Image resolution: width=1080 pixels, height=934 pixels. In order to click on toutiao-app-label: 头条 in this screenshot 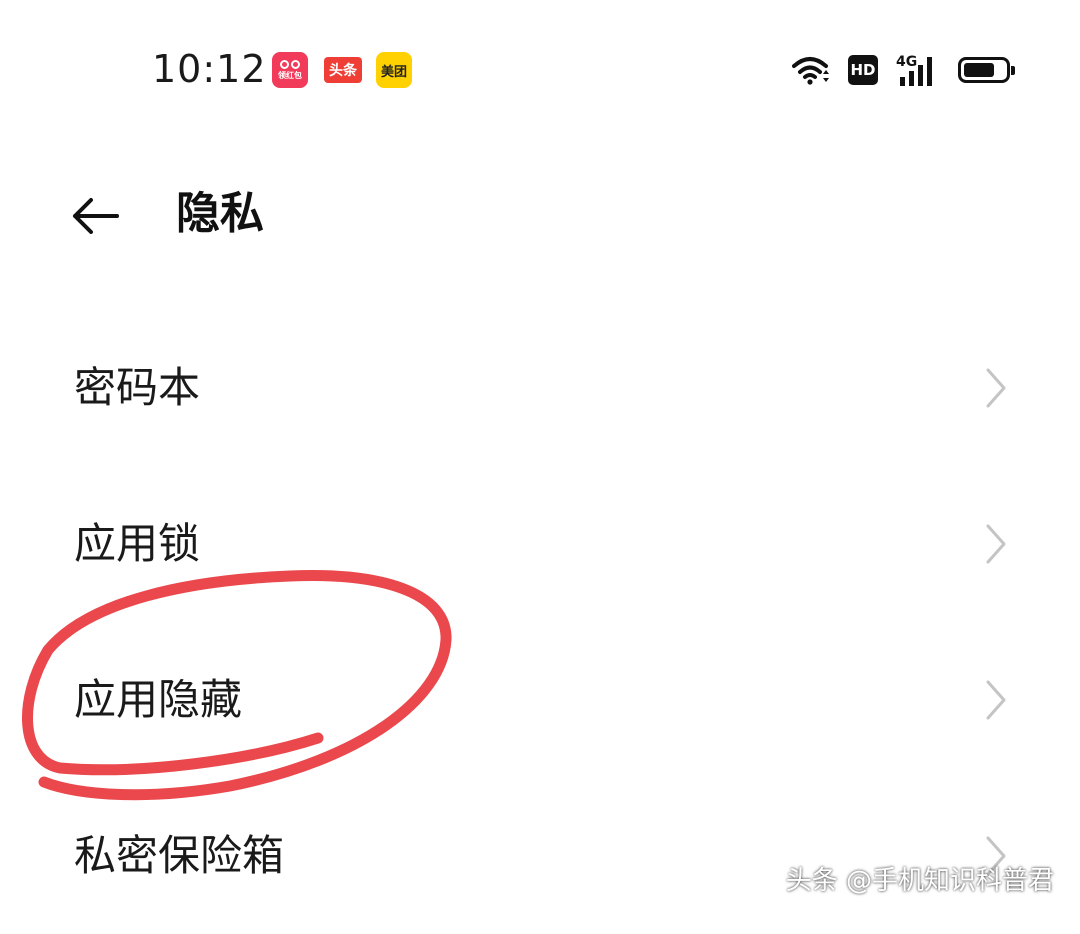, I will do `click(343, 71)`.